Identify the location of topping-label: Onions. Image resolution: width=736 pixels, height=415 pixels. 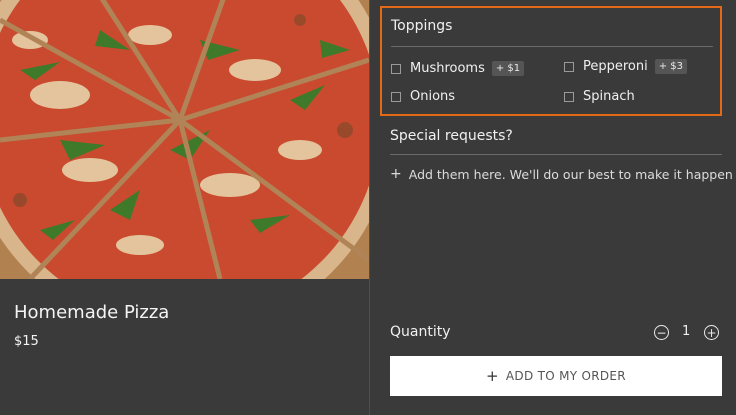
(433, 96).